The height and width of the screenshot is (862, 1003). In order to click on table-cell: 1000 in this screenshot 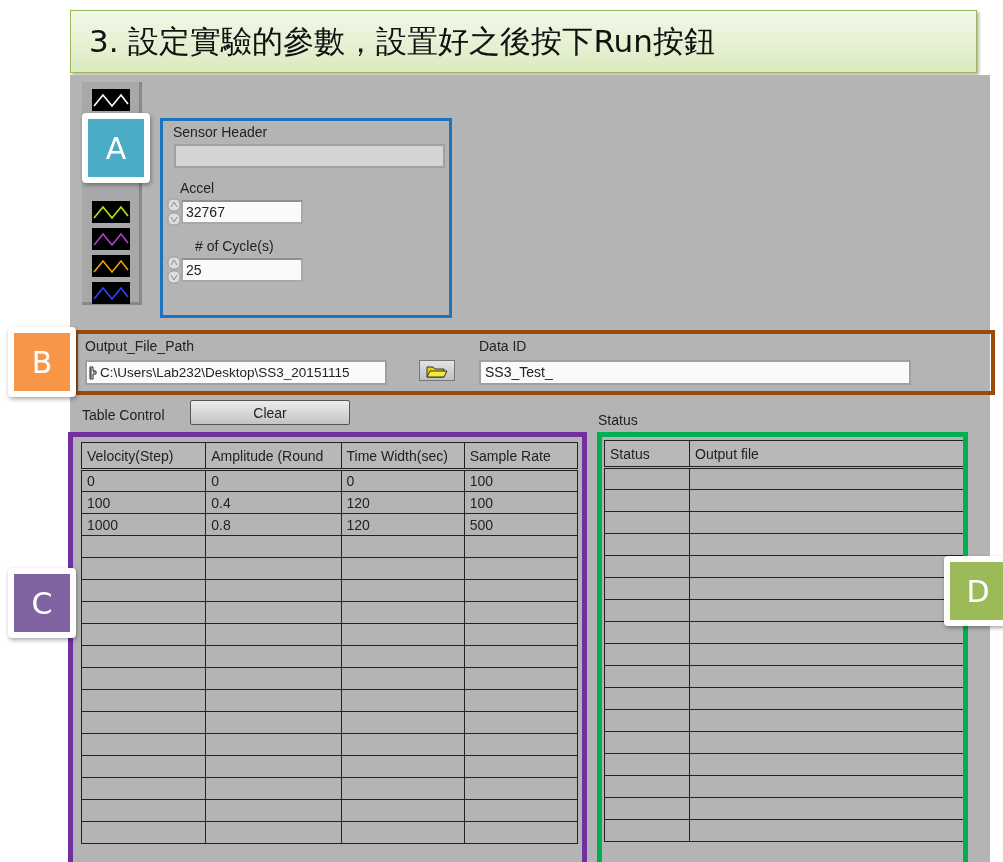, I will do `click(143, 524)`.